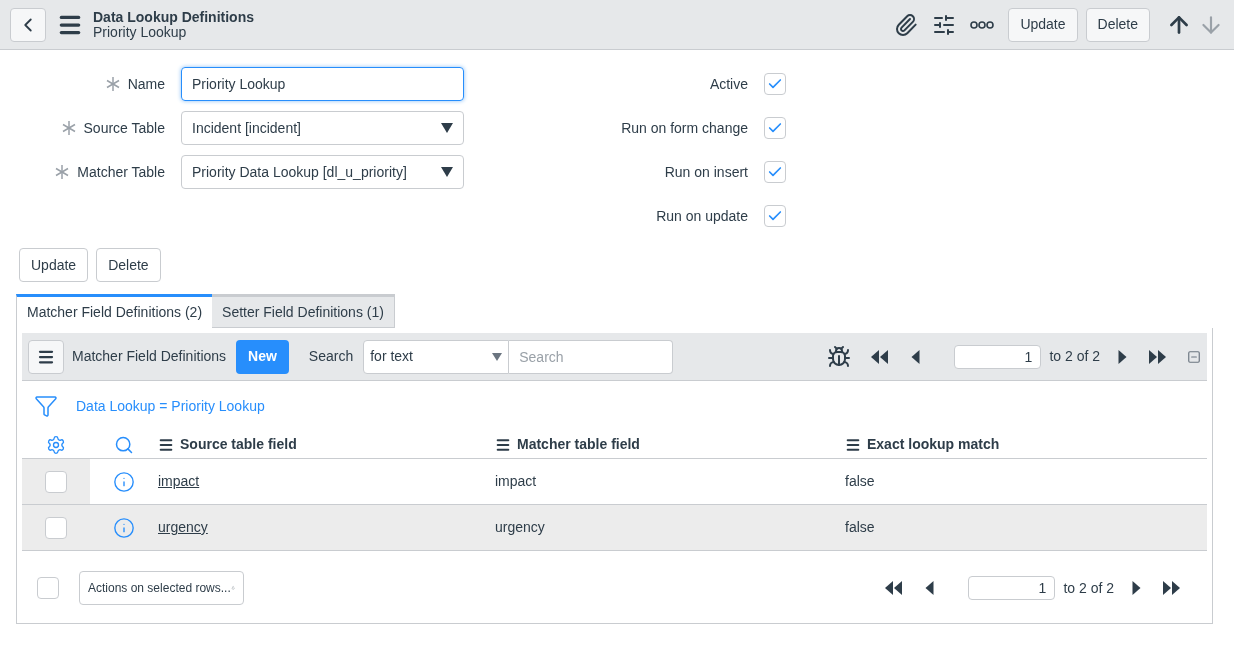 This screenshot has width=1234, height=647. I want to click on table-cell-text: urgency, so click(520, 527).